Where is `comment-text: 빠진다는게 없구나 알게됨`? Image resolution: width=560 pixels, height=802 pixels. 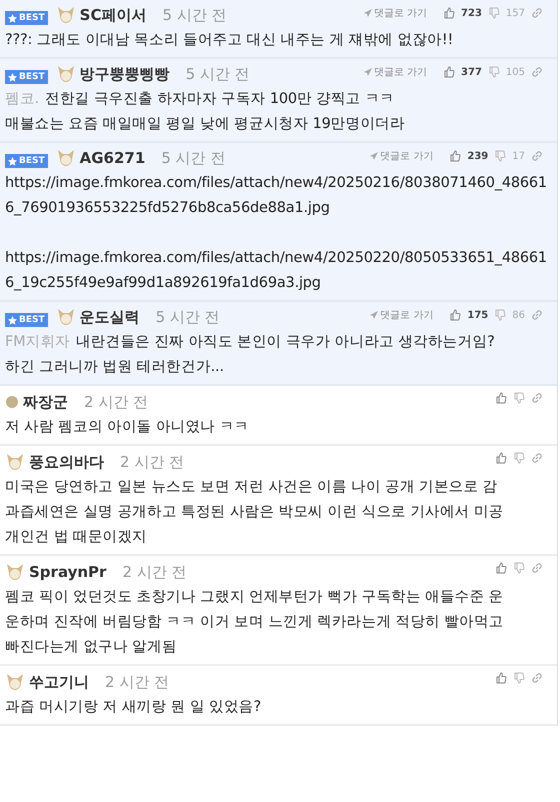
comment-text: 빠진다는게 없구나 알게됨 is located at coordinates (91, 647).